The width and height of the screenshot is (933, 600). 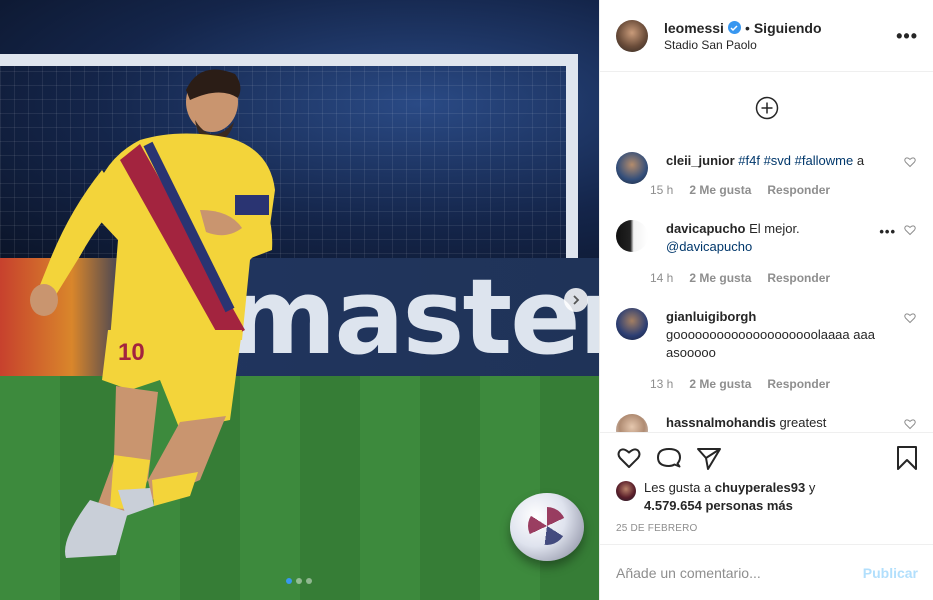 I want to click on author-username: leomessi, so click(x=694, y=28).